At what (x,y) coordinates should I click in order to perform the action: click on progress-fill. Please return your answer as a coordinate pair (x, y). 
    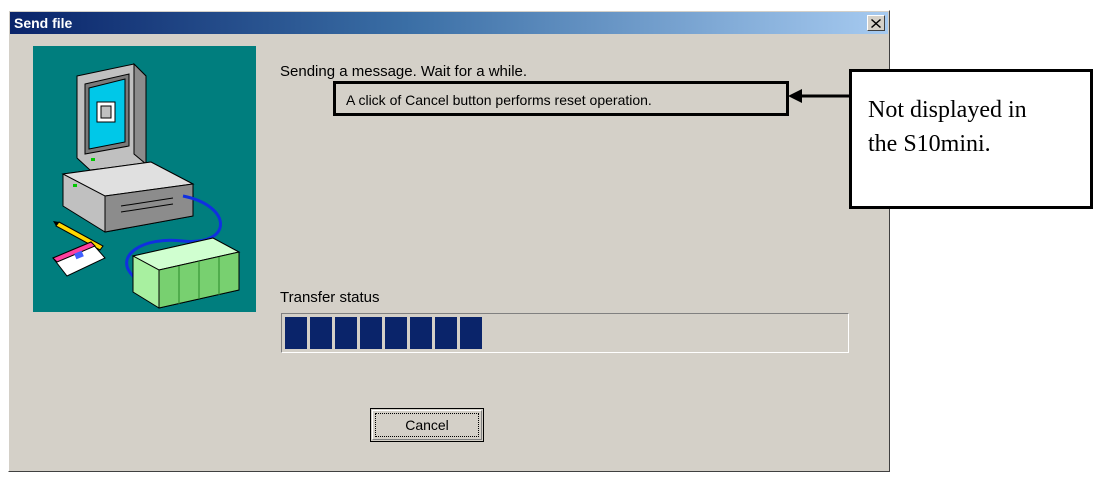
    Looking at the image, I should click on (565, 333).